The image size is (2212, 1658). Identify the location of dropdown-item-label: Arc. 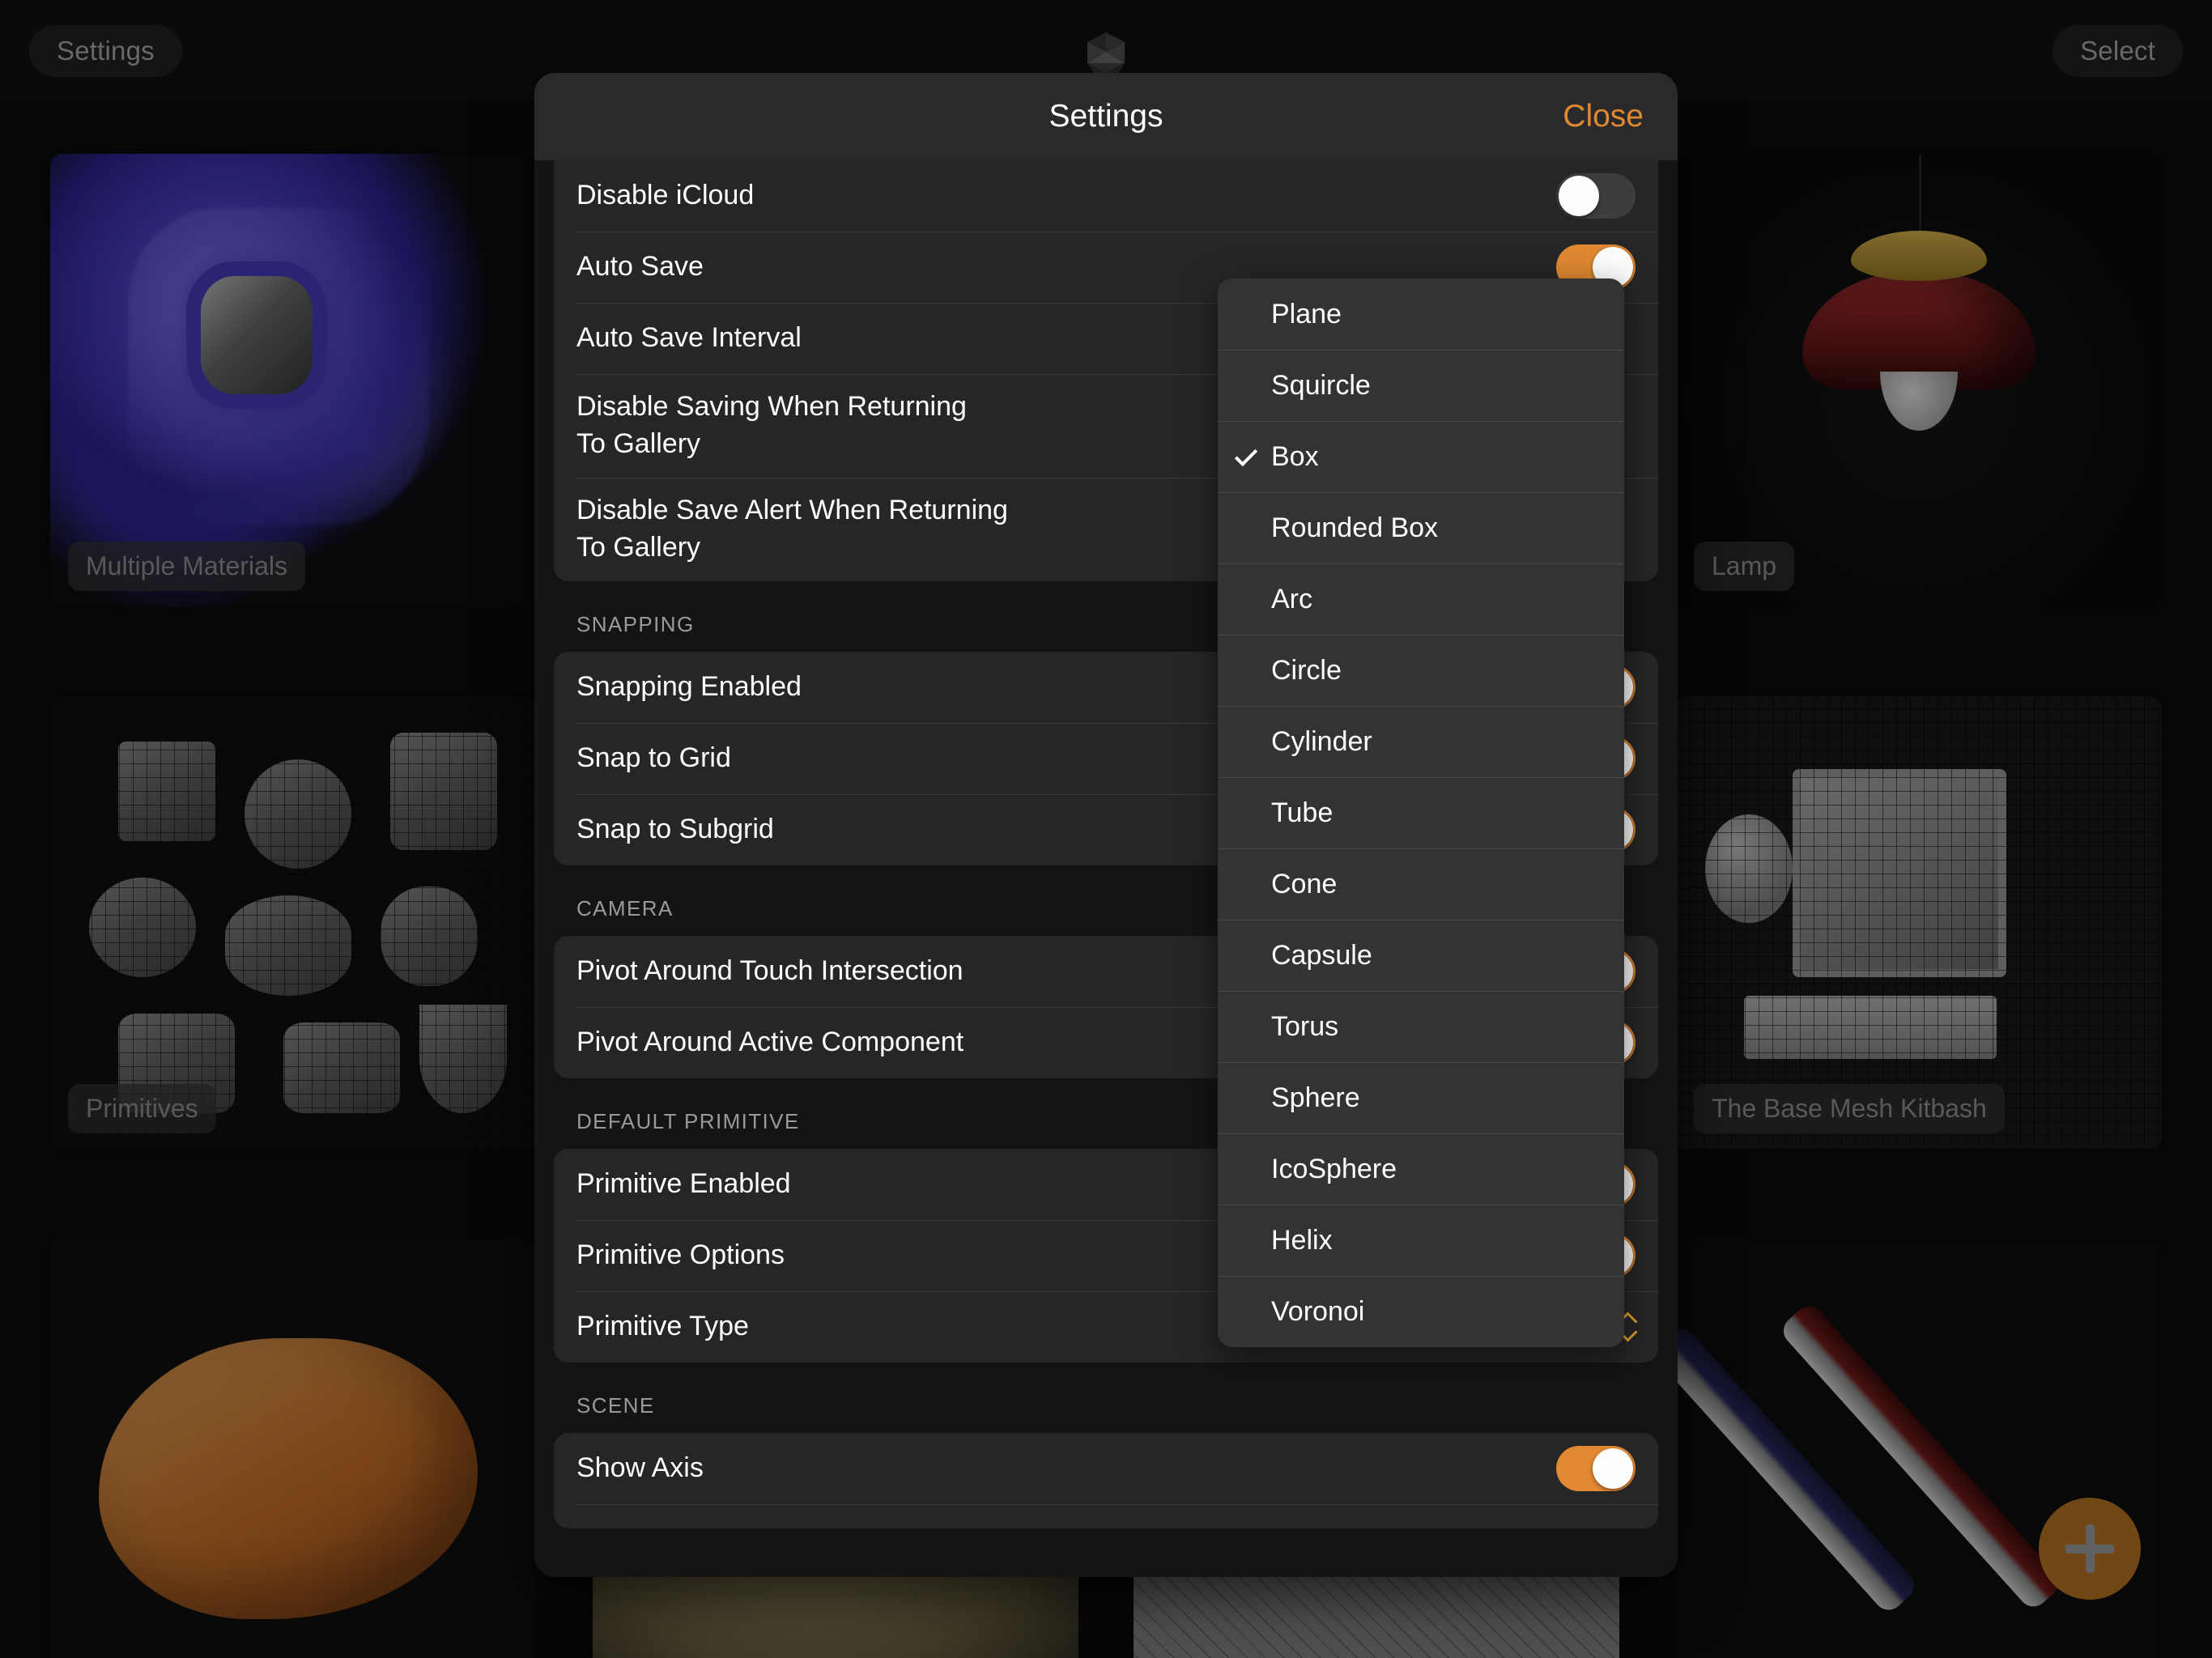
(1291, 598).